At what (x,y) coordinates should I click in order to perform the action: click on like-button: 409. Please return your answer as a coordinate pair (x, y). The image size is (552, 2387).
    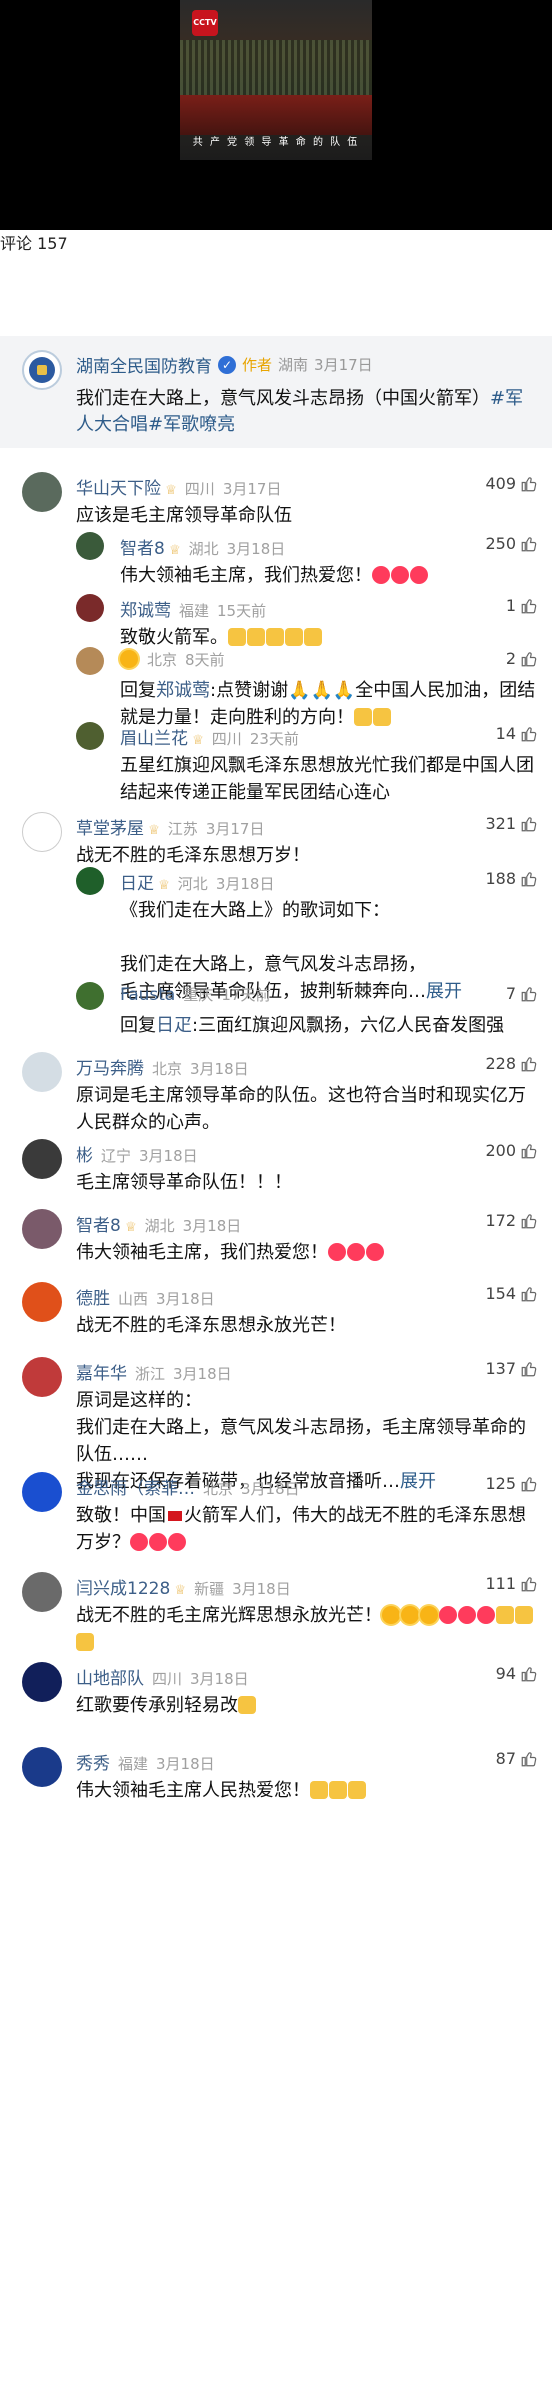
    Looking at the image, I should click on (511, 483).